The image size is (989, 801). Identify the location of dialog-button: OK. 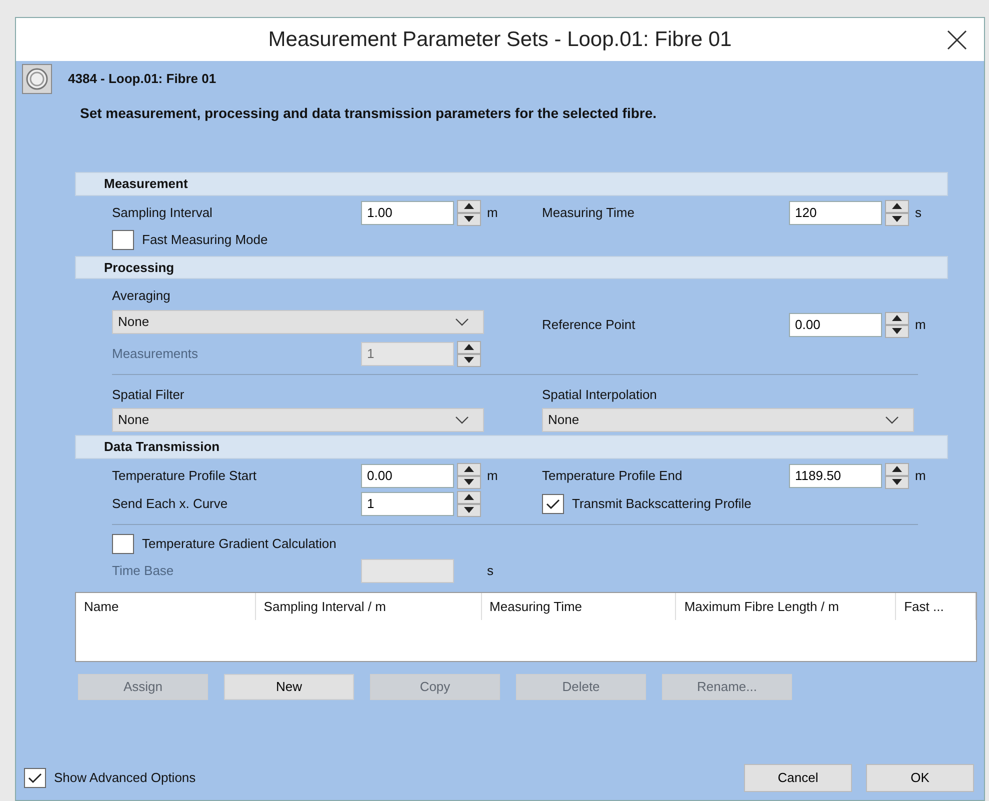
(920, 778).